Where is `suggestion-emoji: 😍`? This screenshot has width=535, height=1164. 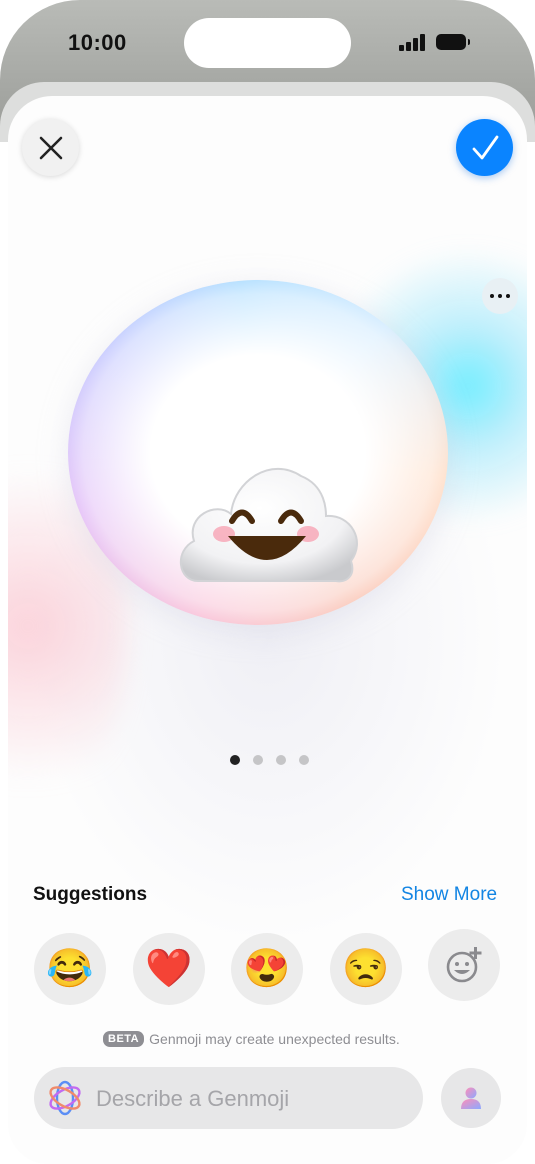 suggestion-emoji: 😍 is located at coordinates (267, 969).